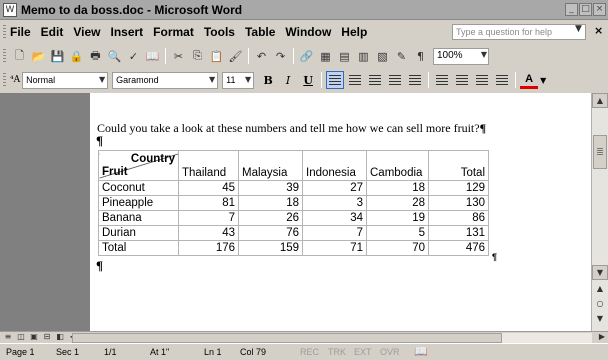 The height and width of the screenshot is (360, 608). I want to click on table-cell: 70, so click(397, 248).